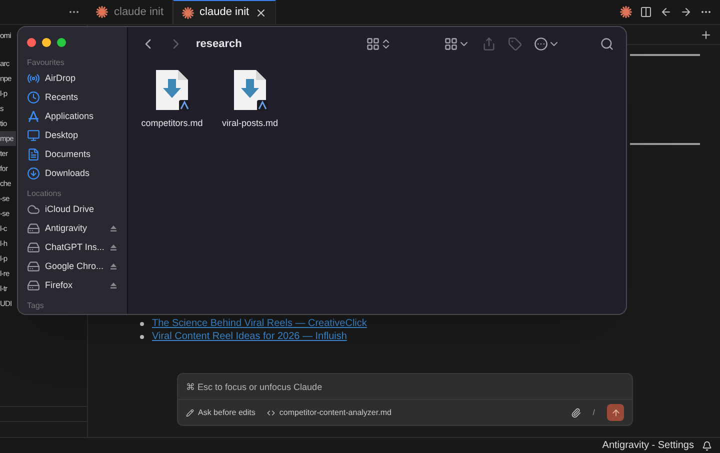 This screenshot has height=453, width=720. Describe the element at coordinates (707, 445) in the screenshot. I see `bell-icon` at that location.